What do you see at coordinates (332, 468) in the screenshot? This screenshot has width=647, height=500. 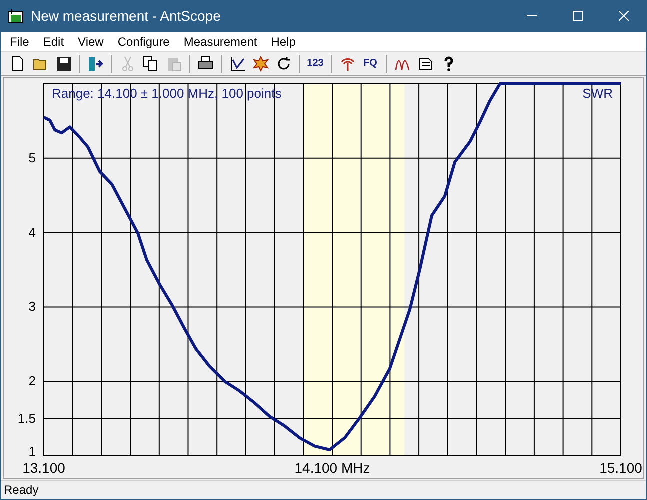 I see `axis-label: 14.100 MHz` at bounding box center [332, 468].